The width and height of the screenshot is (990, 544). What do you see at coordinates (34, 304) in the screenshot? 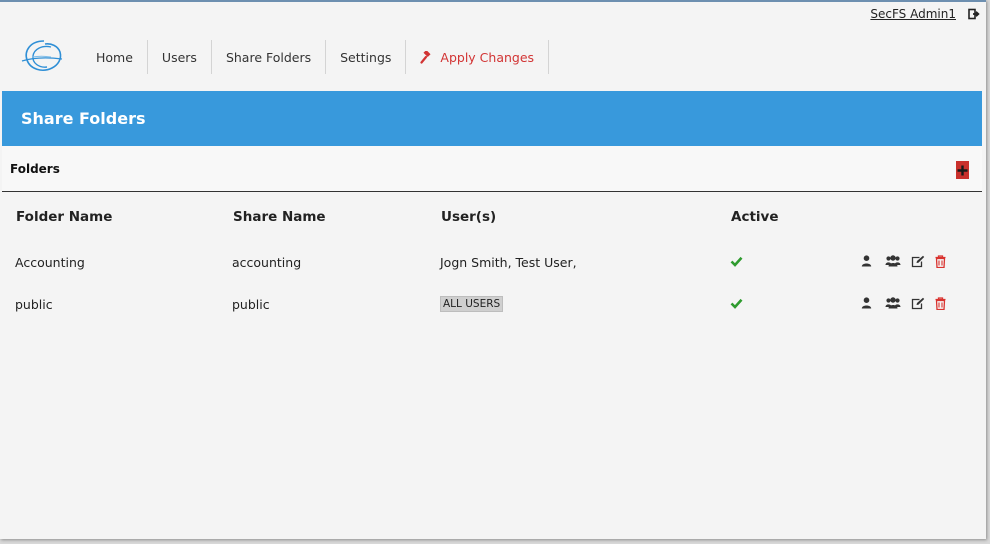
I see `folder-name-cell: public` at bounding box center [34, 304].